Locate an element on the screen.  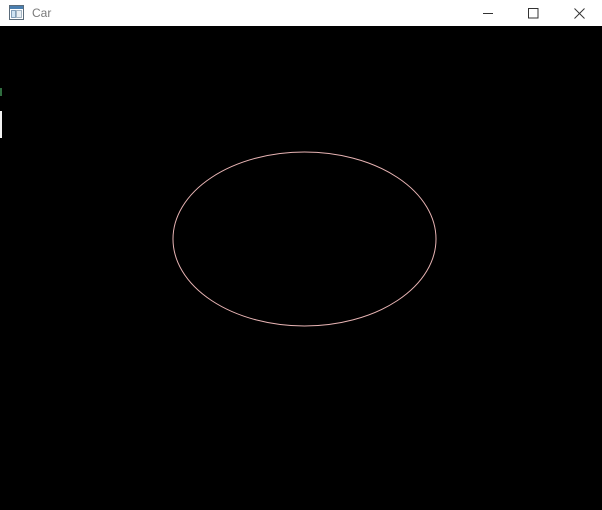
title-bar: Car is located at coordinates (301, 13).